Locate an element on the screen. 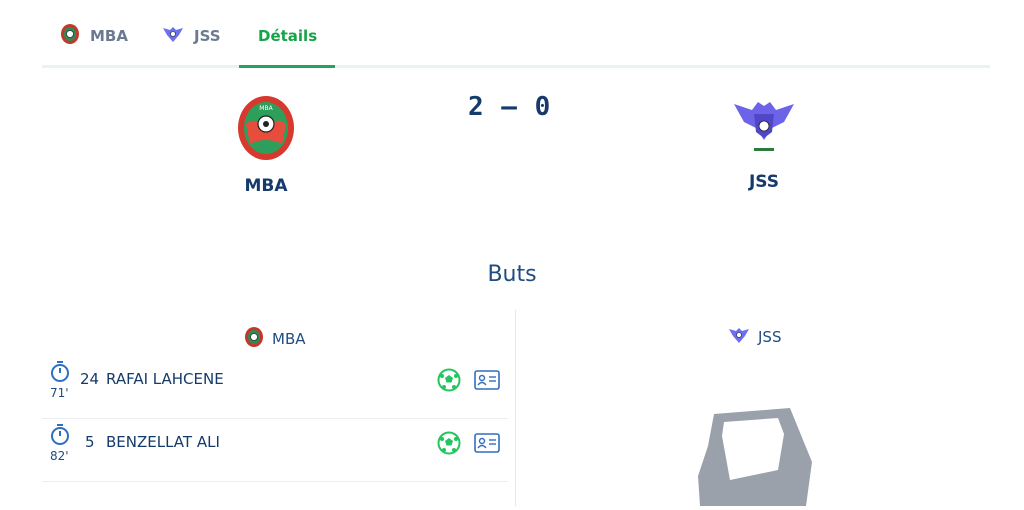  player-name: BENZELLAT ALI is located at coordinates (163, 442).